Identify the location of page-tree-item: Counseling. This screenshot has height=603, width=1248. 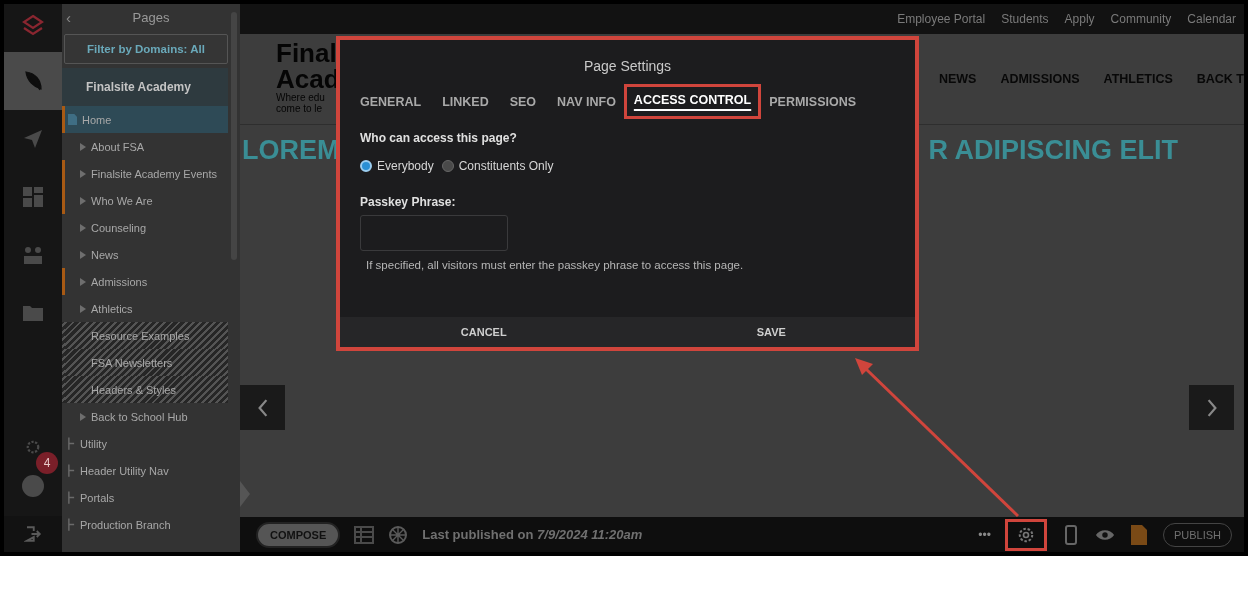
(145, 227).